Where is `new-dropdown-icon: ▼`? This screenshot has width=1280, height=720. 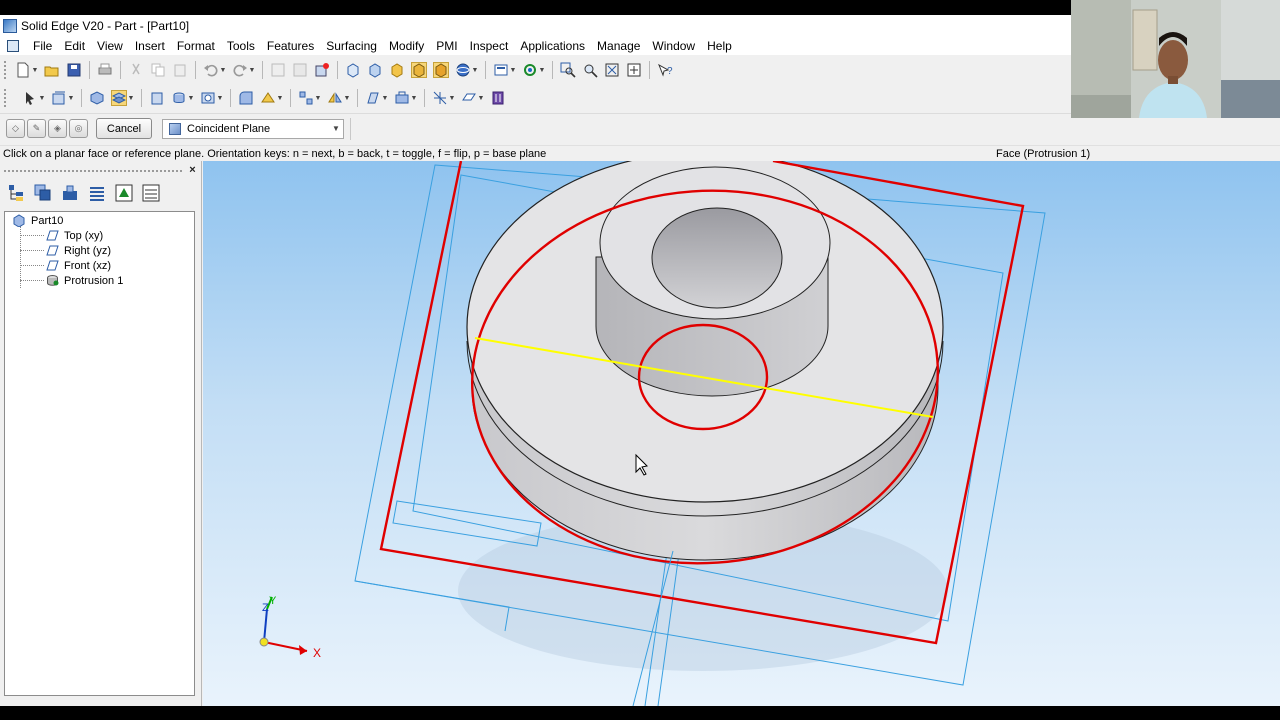 new-dropdown-icon: ▼ is located at coordinates (35, 70).